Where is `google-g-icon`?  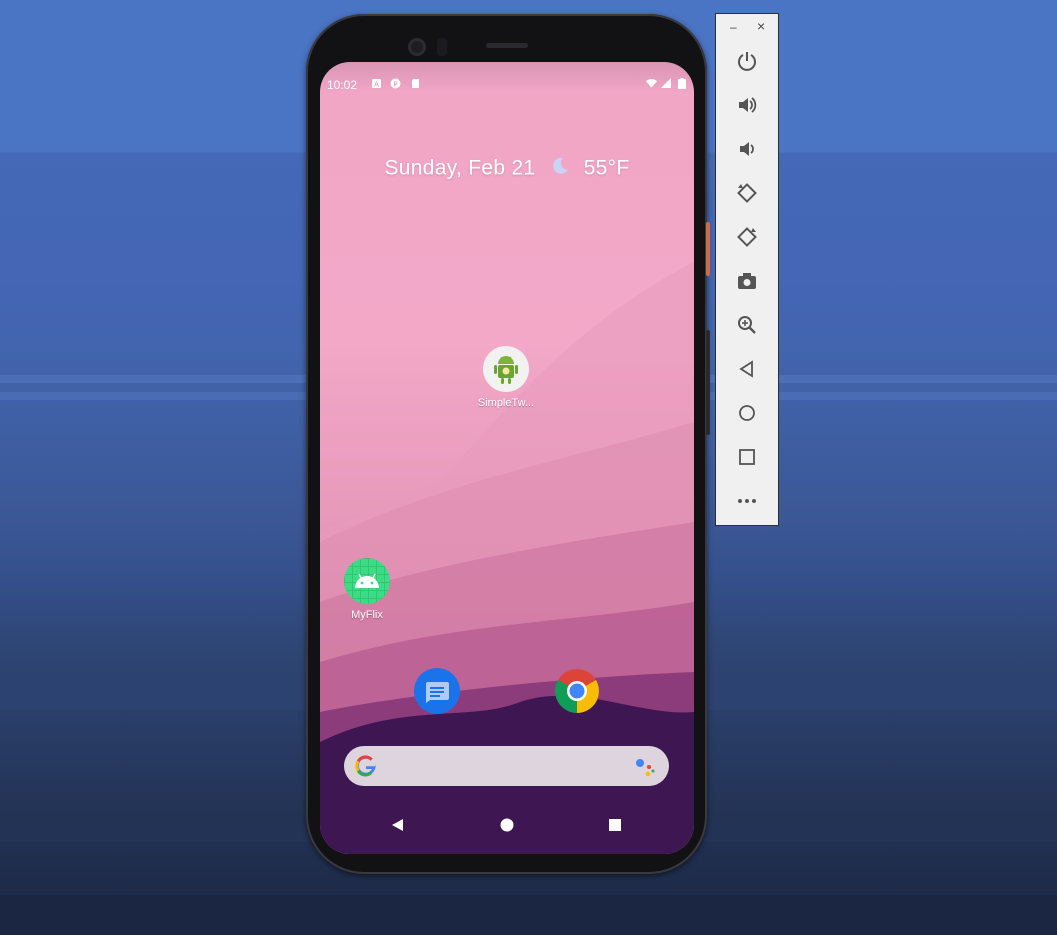 google-g-icon is located at coordinates (365, 766).